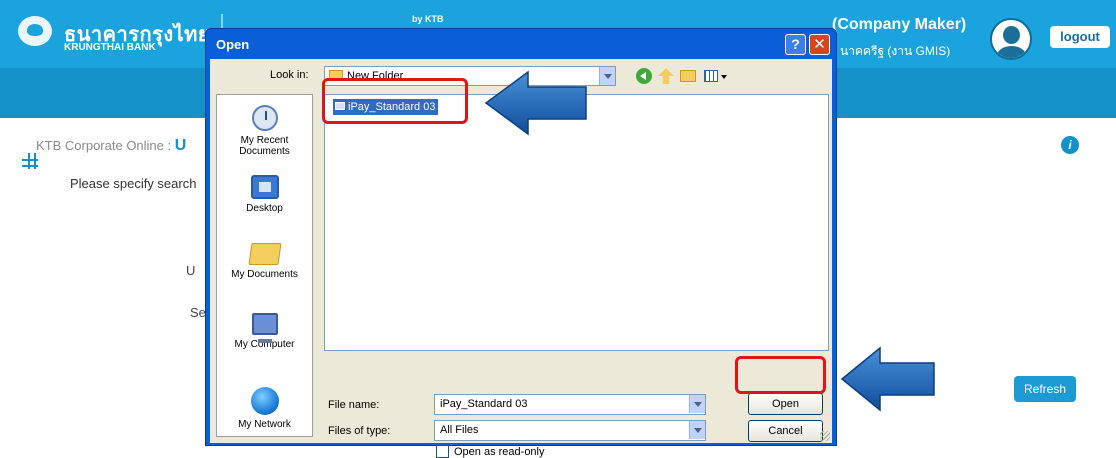 The width and height of the screenshot is (1116, 458). I want to click on menu-icon, so click(188, 164).